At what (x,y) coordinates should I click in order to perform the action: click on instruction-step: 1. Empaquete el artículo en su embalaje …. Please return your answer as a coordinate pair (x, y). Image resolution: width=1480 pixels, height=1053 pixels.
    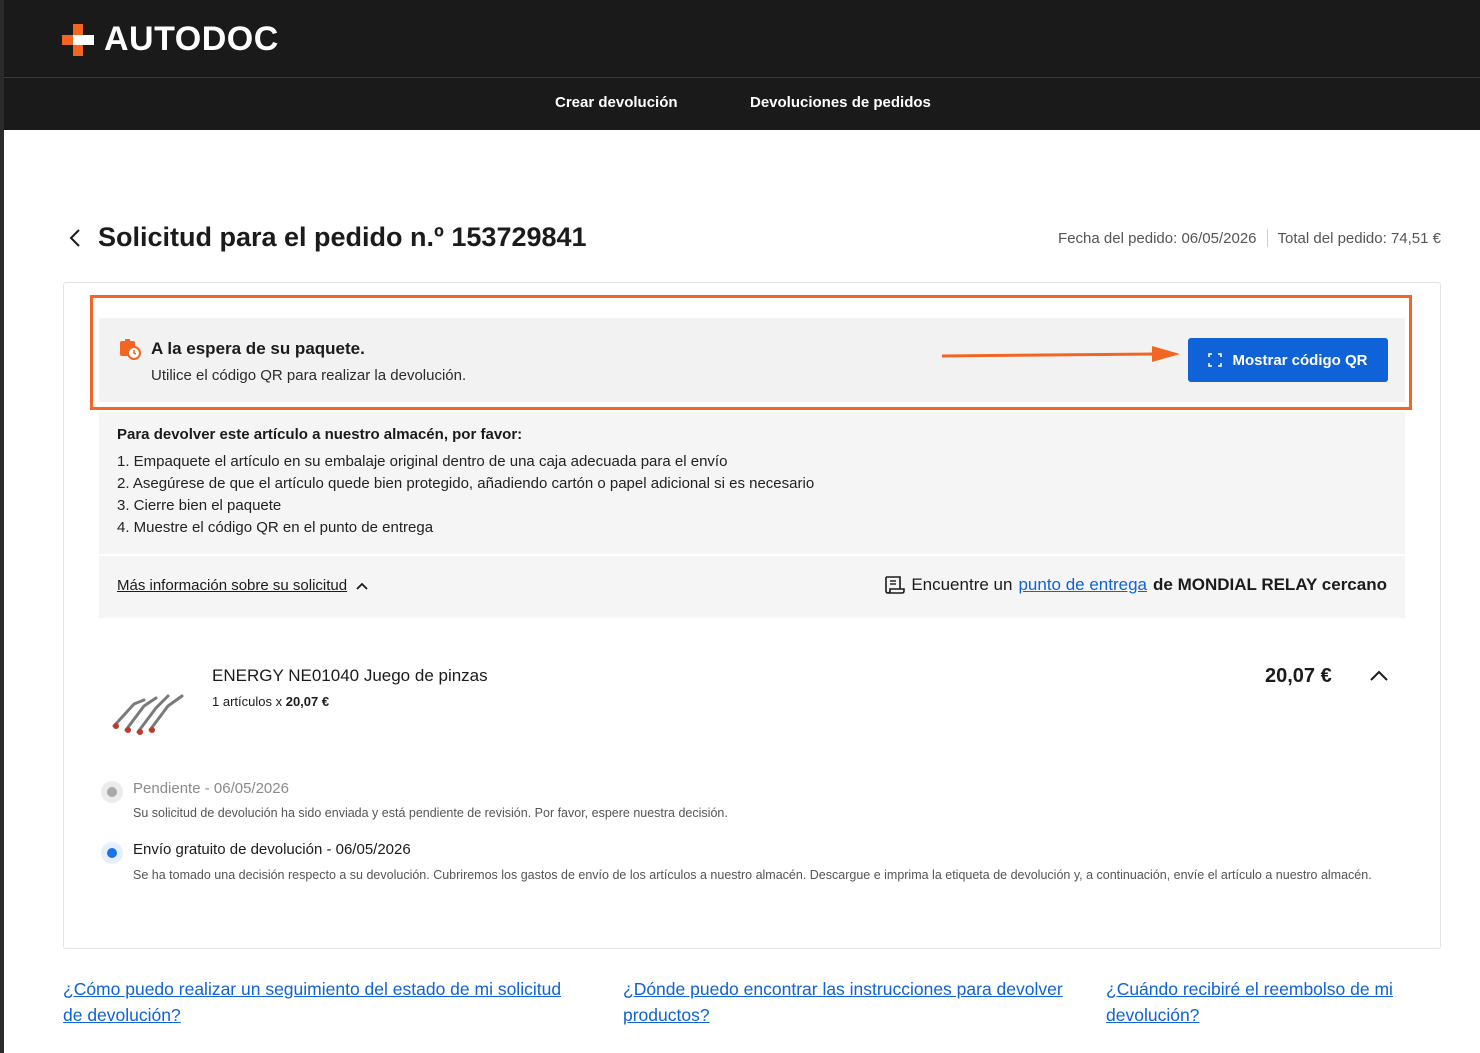
    Looking at the image, I should click on (422, 461).